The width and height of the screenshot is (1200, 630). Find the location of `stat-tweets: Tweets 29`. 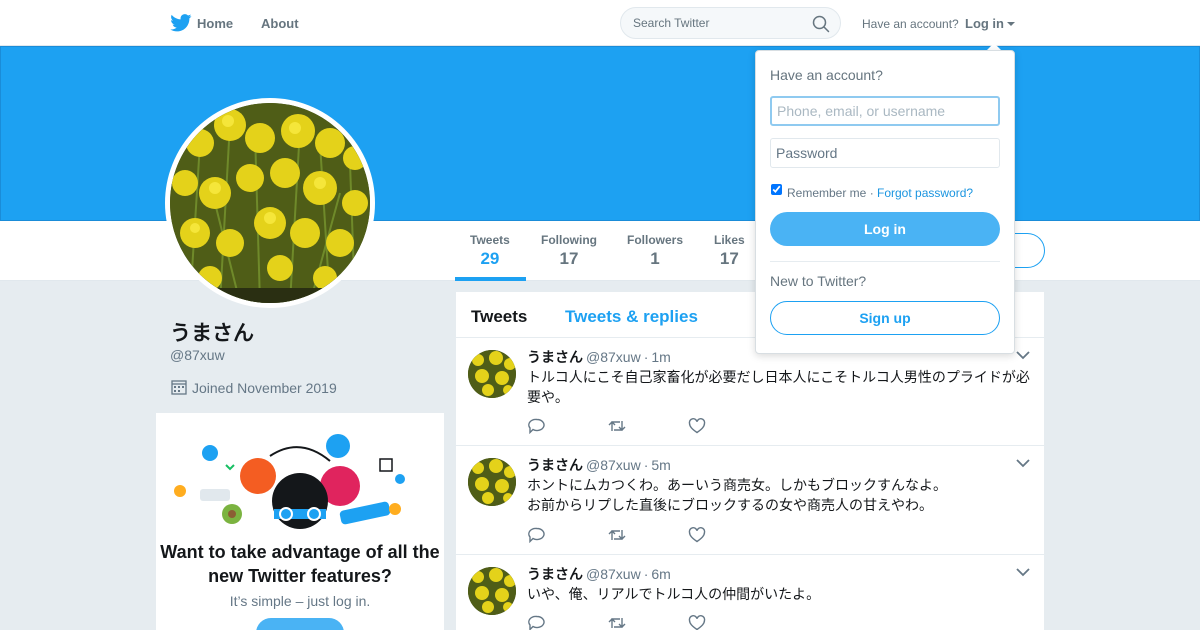

stat-tweets: Tweets 29 is located at coordinates (490, 251).